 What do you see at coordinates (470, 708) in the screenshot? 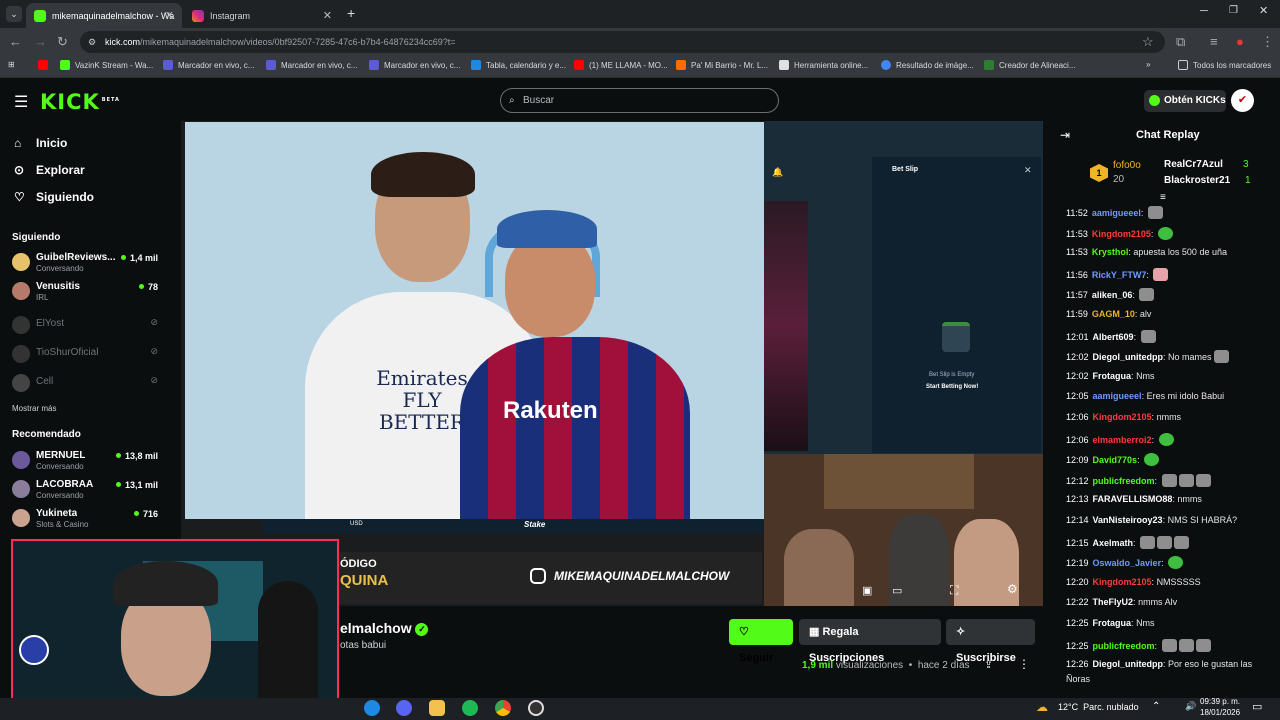
I see `spotify-icon` at bounding box center [470, 708].